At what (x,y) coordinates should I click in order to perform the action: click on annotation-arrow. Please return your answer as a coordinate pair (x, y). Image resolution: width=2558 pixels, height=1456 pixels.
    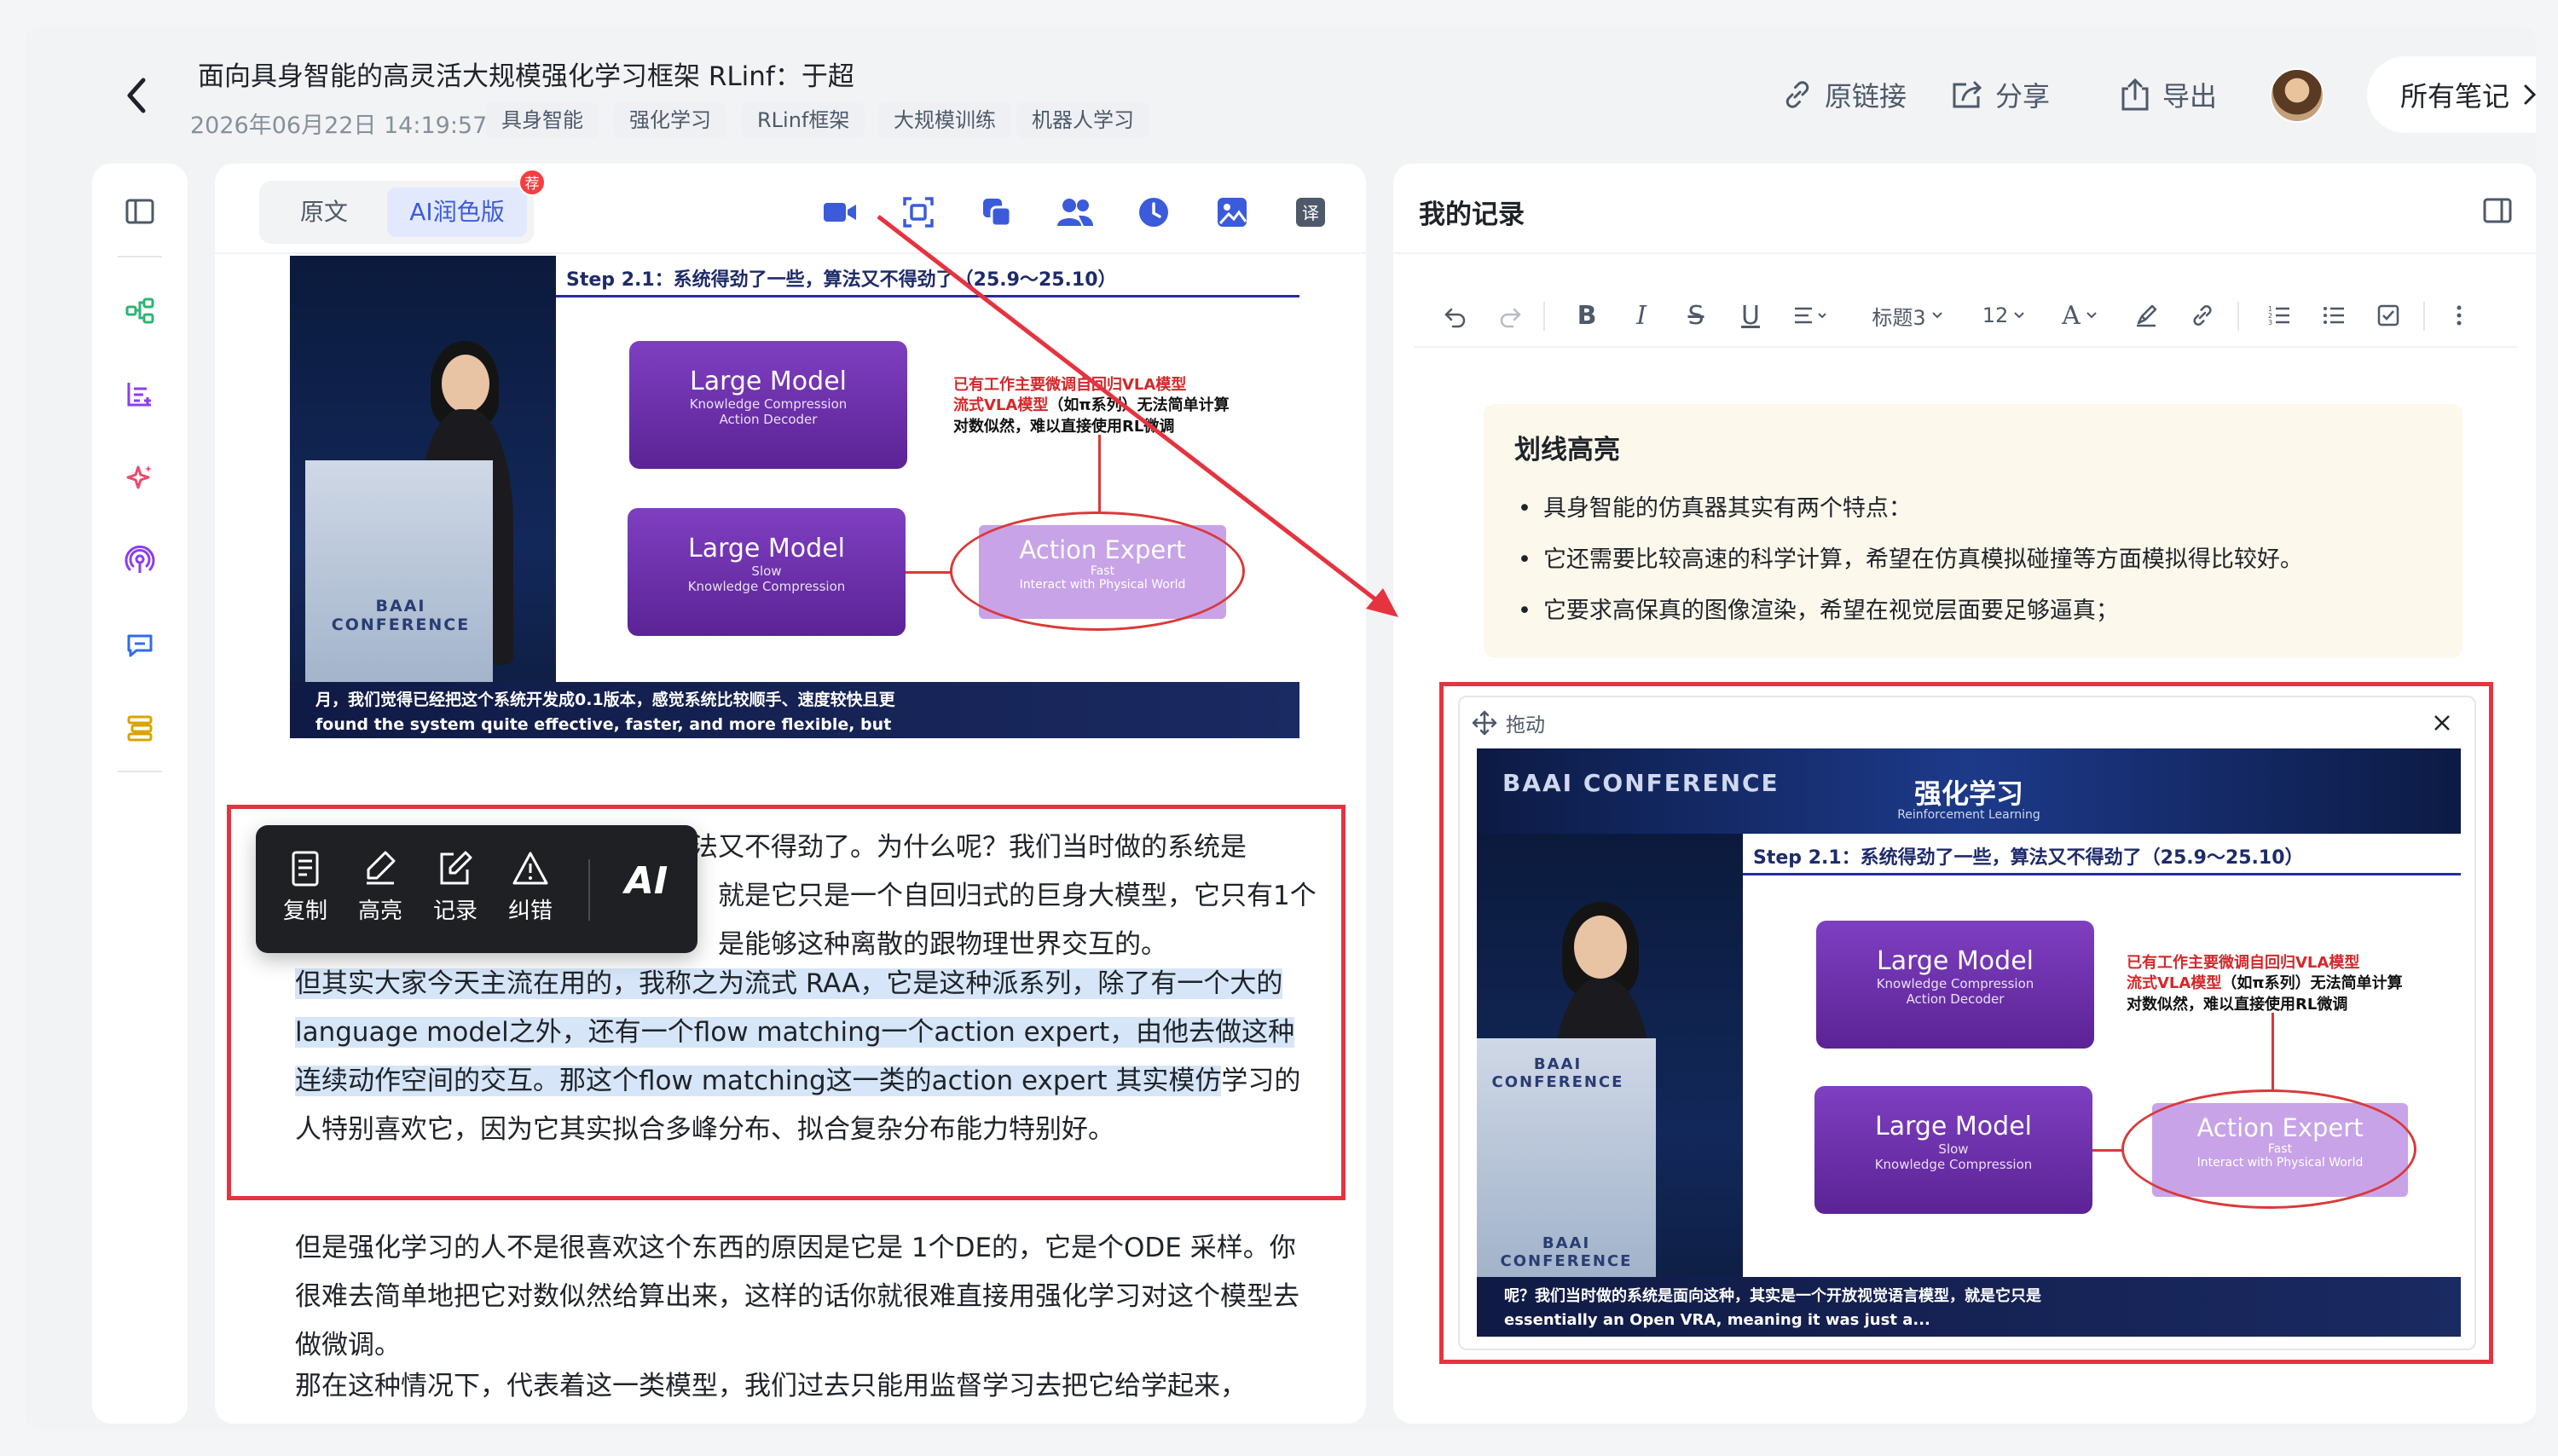
    Looking at the image, I should click on (1137, 416).